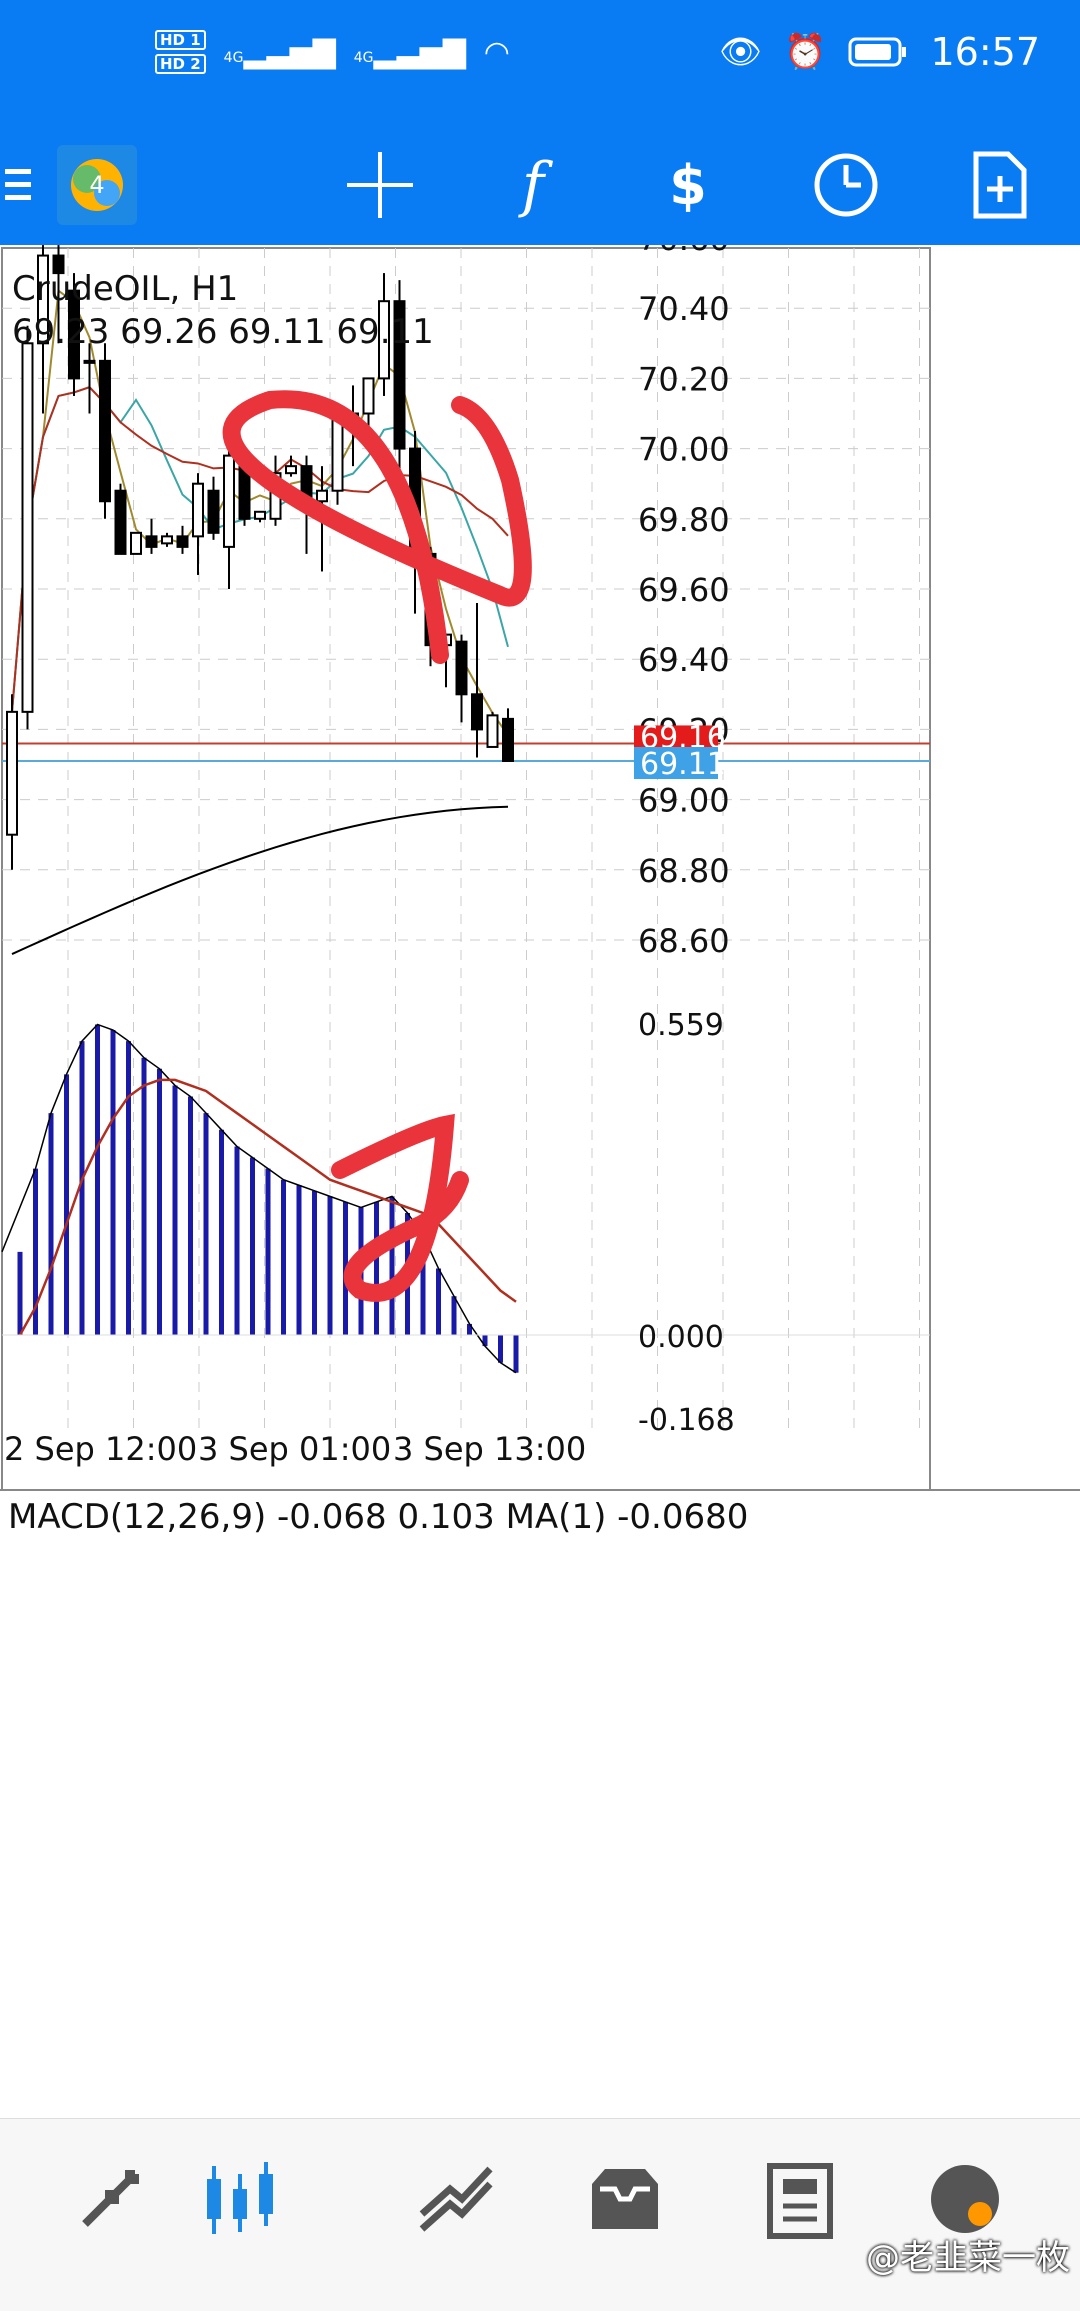  I want to click on metatrader-logo: 4, so click(97, 185).